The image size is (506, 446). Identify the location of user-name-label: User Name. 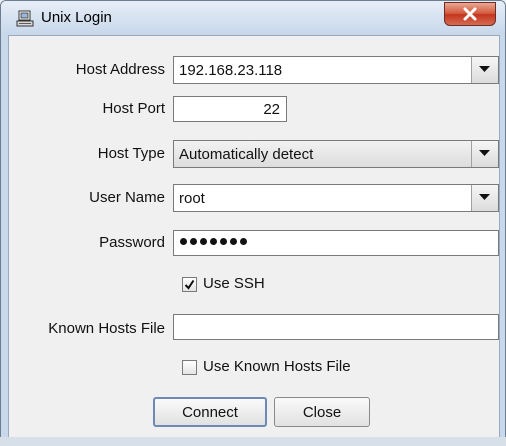
(127, 197).